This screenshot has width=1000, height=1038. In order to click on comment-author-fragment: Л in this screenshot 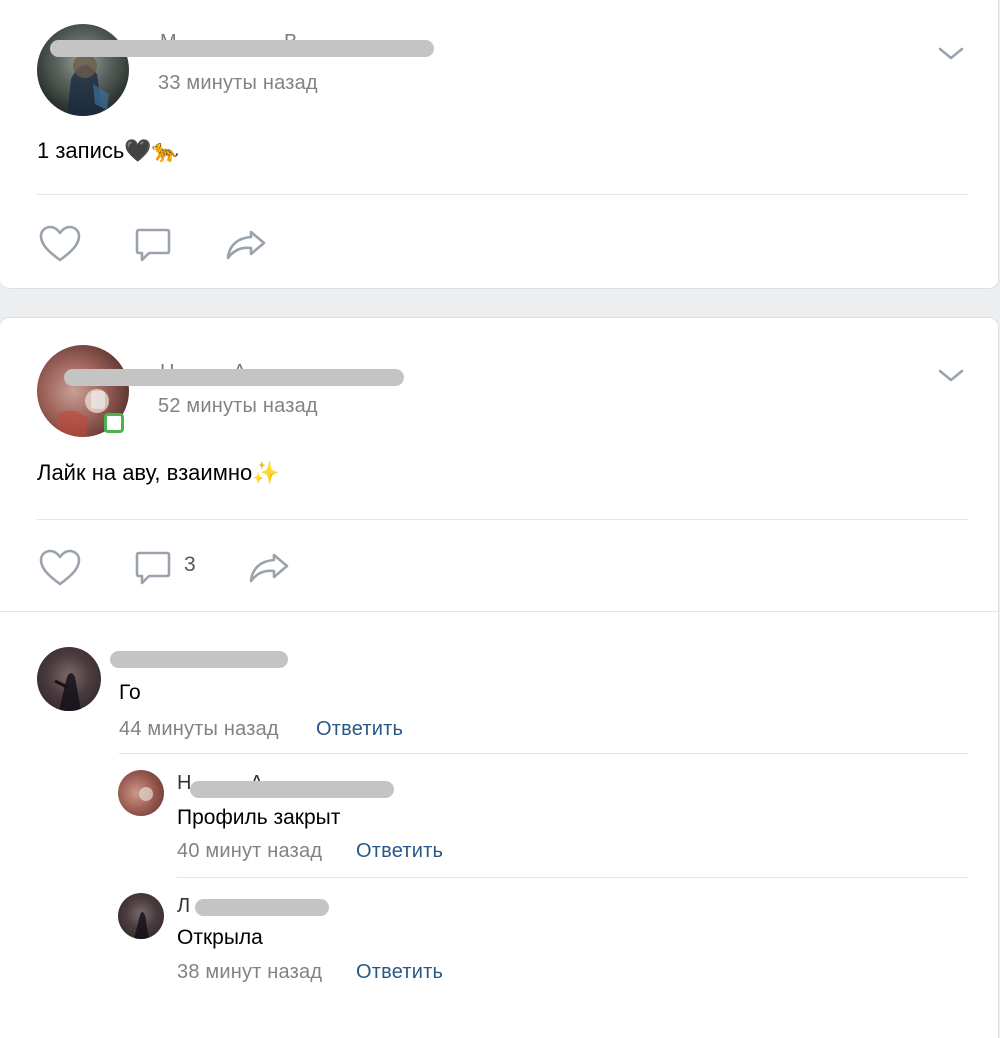, I will do `click(184, 906)`.